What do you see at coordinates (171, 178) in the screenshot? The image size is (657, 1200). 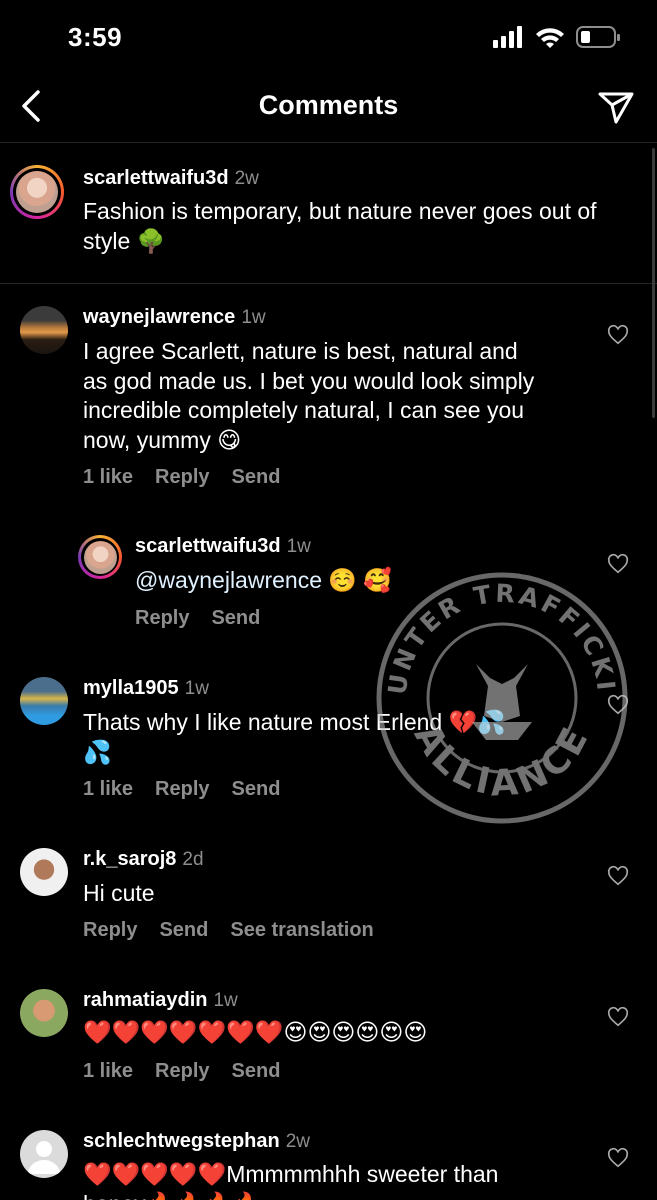 I see `caption-username: scarlettwaifu3d 2w` at bounding box center [171, 178].